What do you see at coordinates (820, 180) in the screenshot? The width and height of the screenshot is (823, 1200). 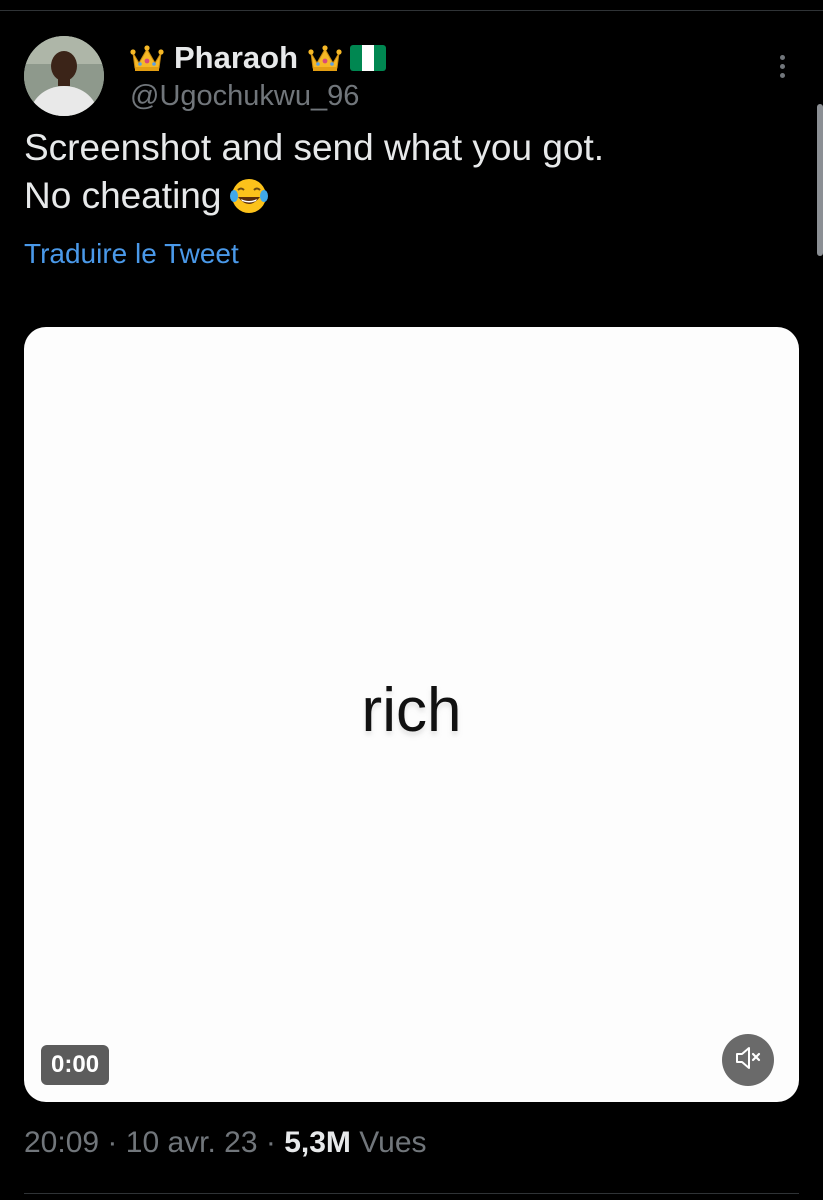 I see `scrollbar` at bounding box center [820, 180].